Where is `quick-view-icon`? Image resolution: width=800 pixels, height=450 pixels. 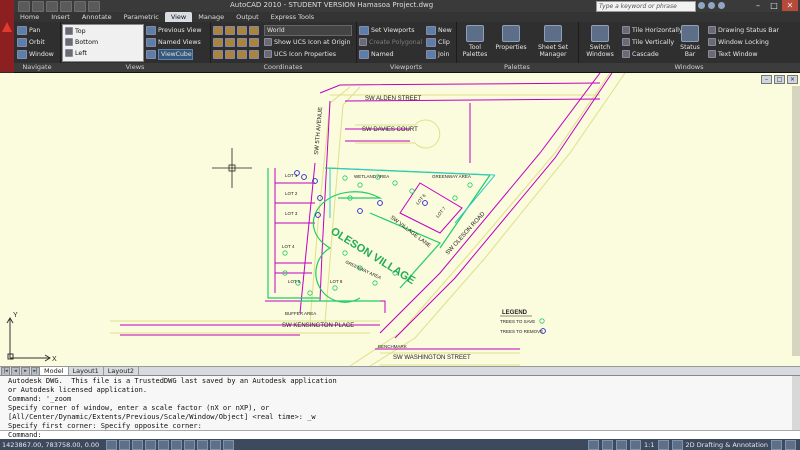
quick-view-icon is located at coordinates (608, 445).